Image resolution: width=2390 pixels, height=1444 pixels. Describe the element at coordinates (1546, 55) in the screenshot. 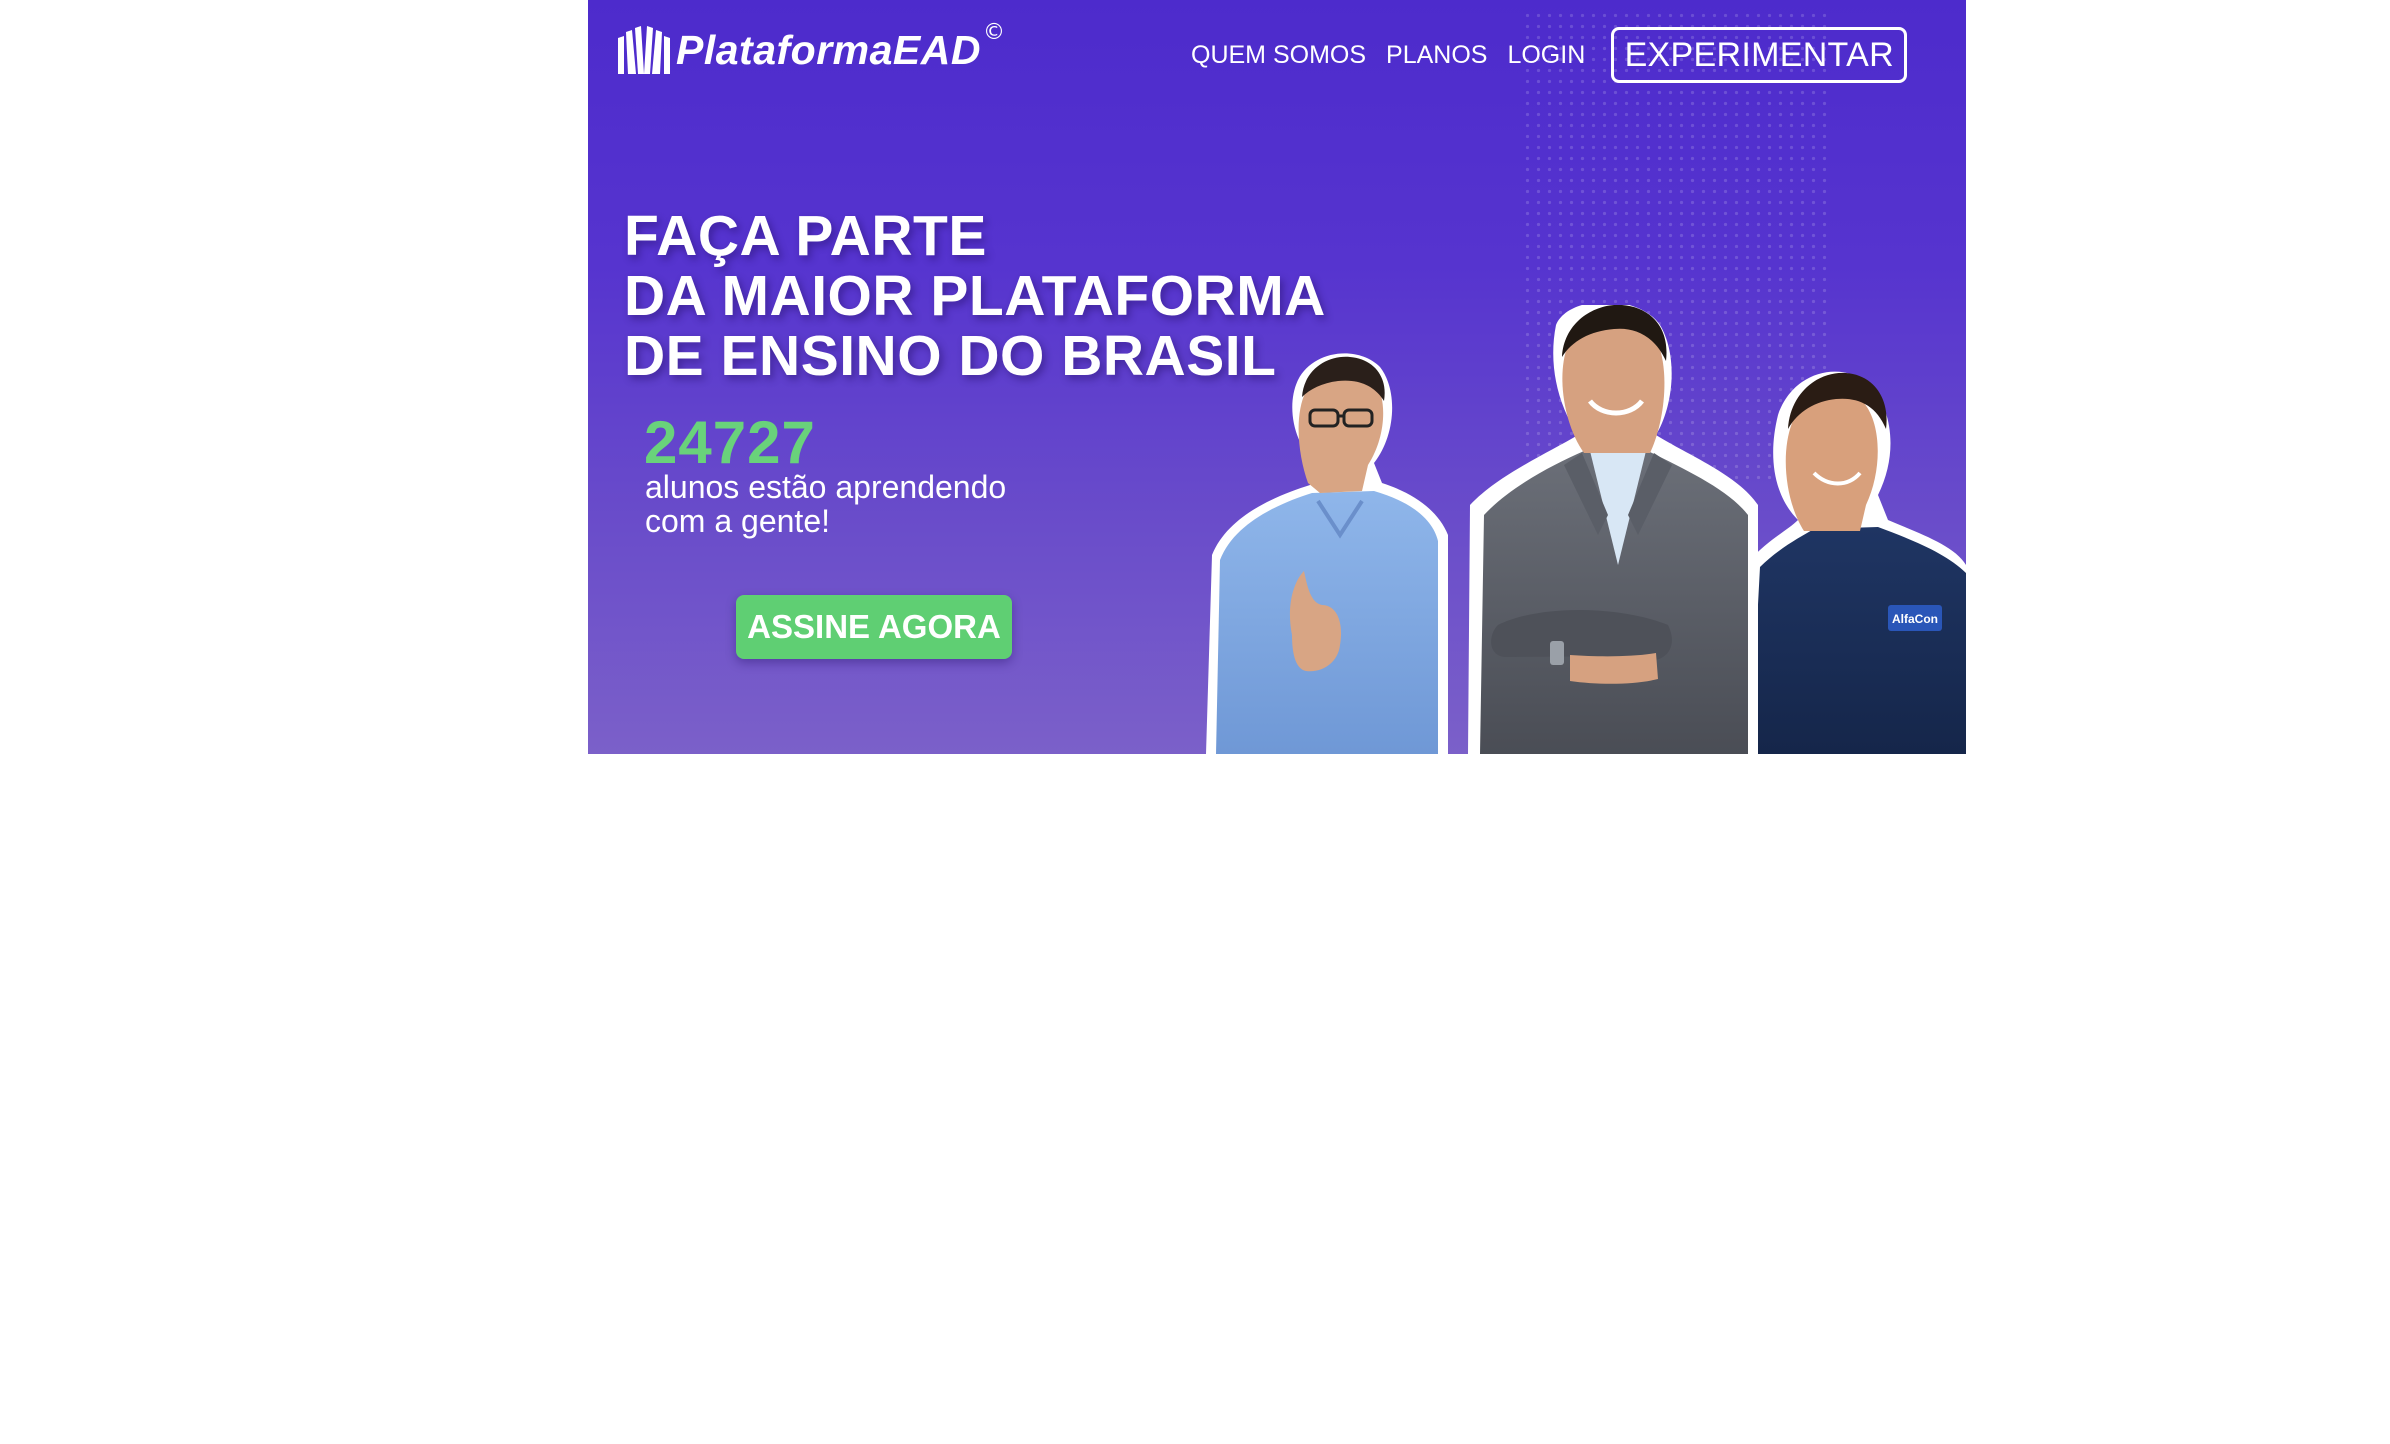

I see `nav-link-login: LOGIN` at that location.